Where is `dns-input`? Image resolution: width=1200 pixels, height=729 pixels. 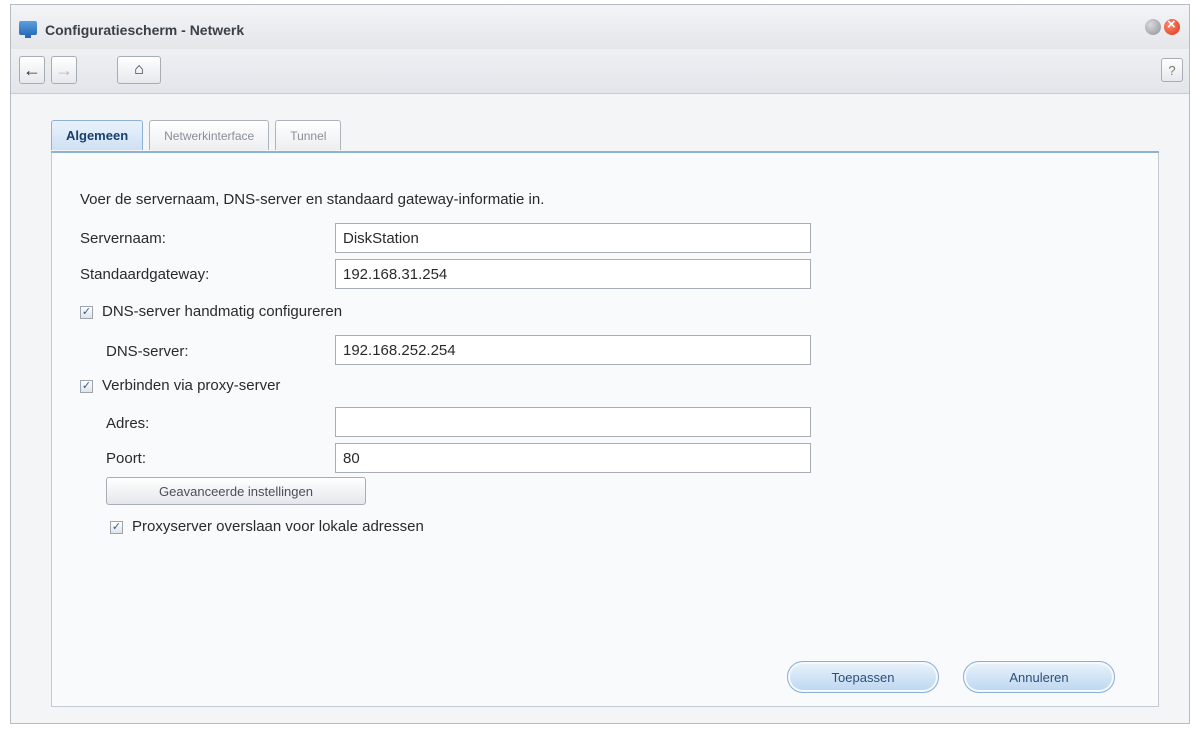
dns-input is located at coordinates (573, 350).